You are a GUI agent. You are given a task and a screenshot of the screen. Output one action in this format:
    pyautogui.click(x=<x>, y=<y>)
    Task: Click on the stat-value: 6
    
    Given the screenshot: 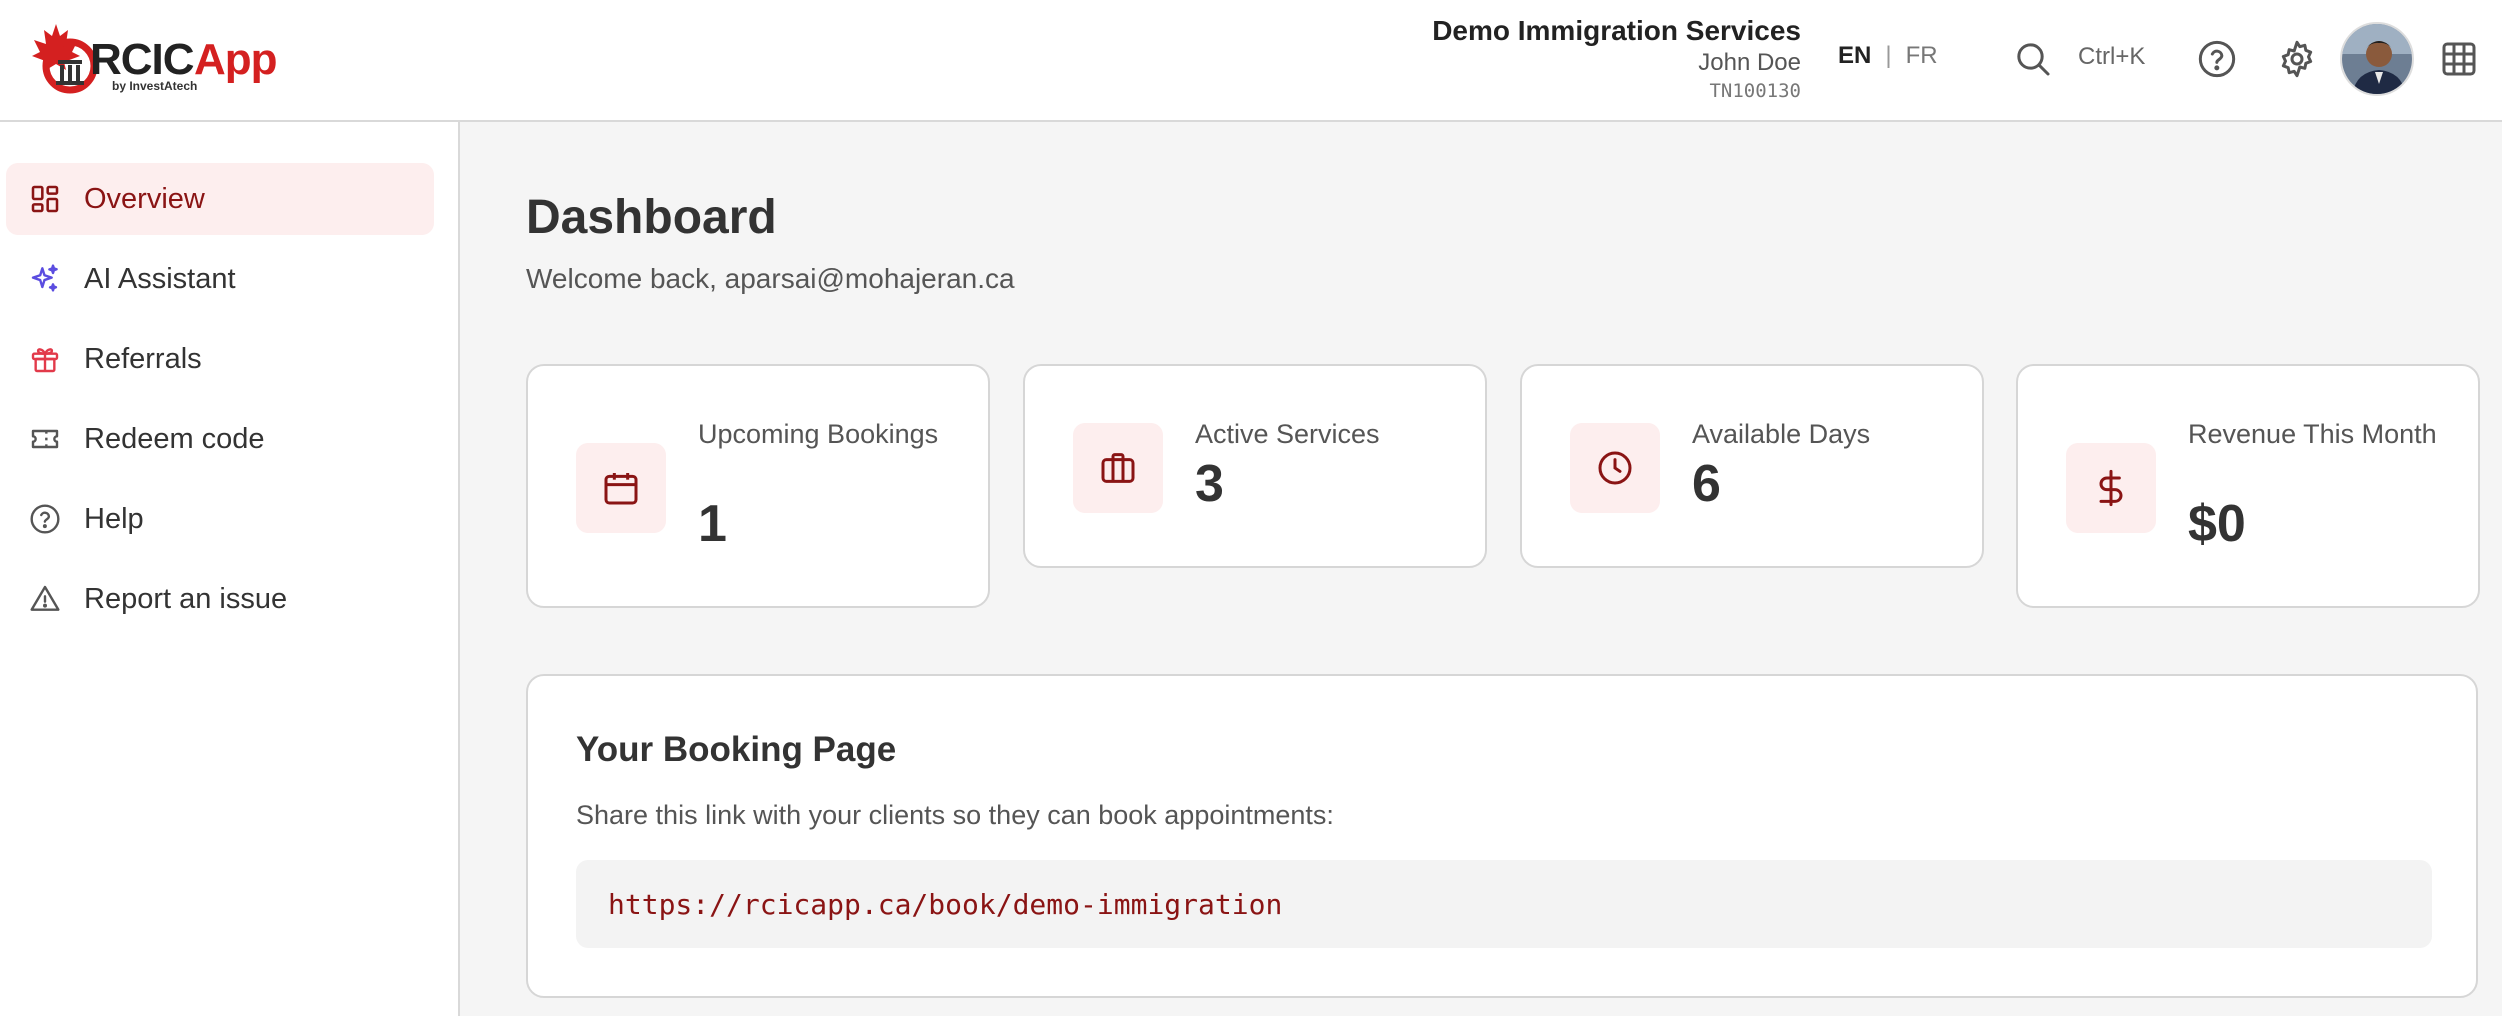 What is the action you would take?
    pyautogui.click(x=1706, y=484)
    